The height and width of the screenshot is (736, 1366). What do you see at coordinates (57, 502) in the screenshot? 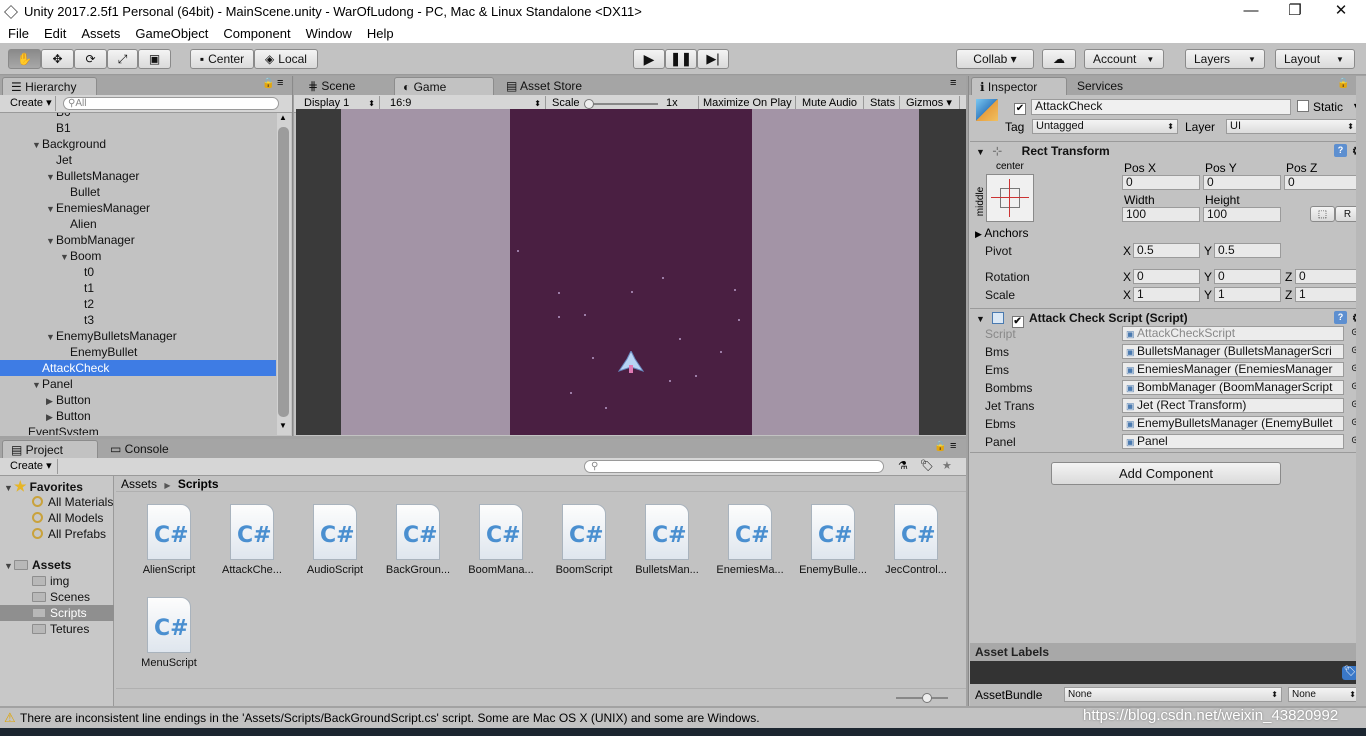
I see `favorite-all-materials: All Materials` at bounding box center [57, 502].